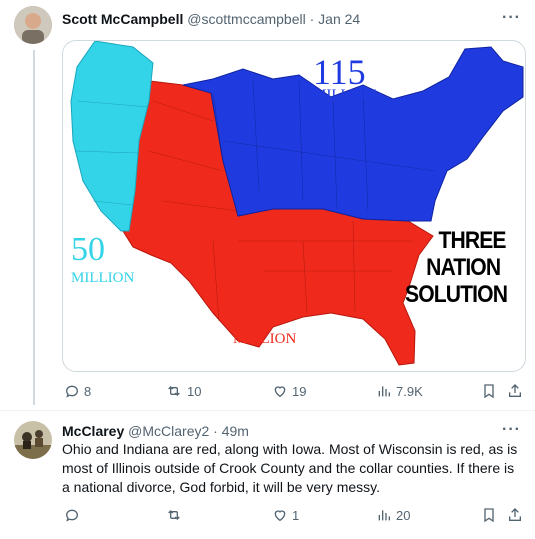  Describe the element at coordinates (258, 311) in the screenshot. I see `south-population-value: 140` at that location.